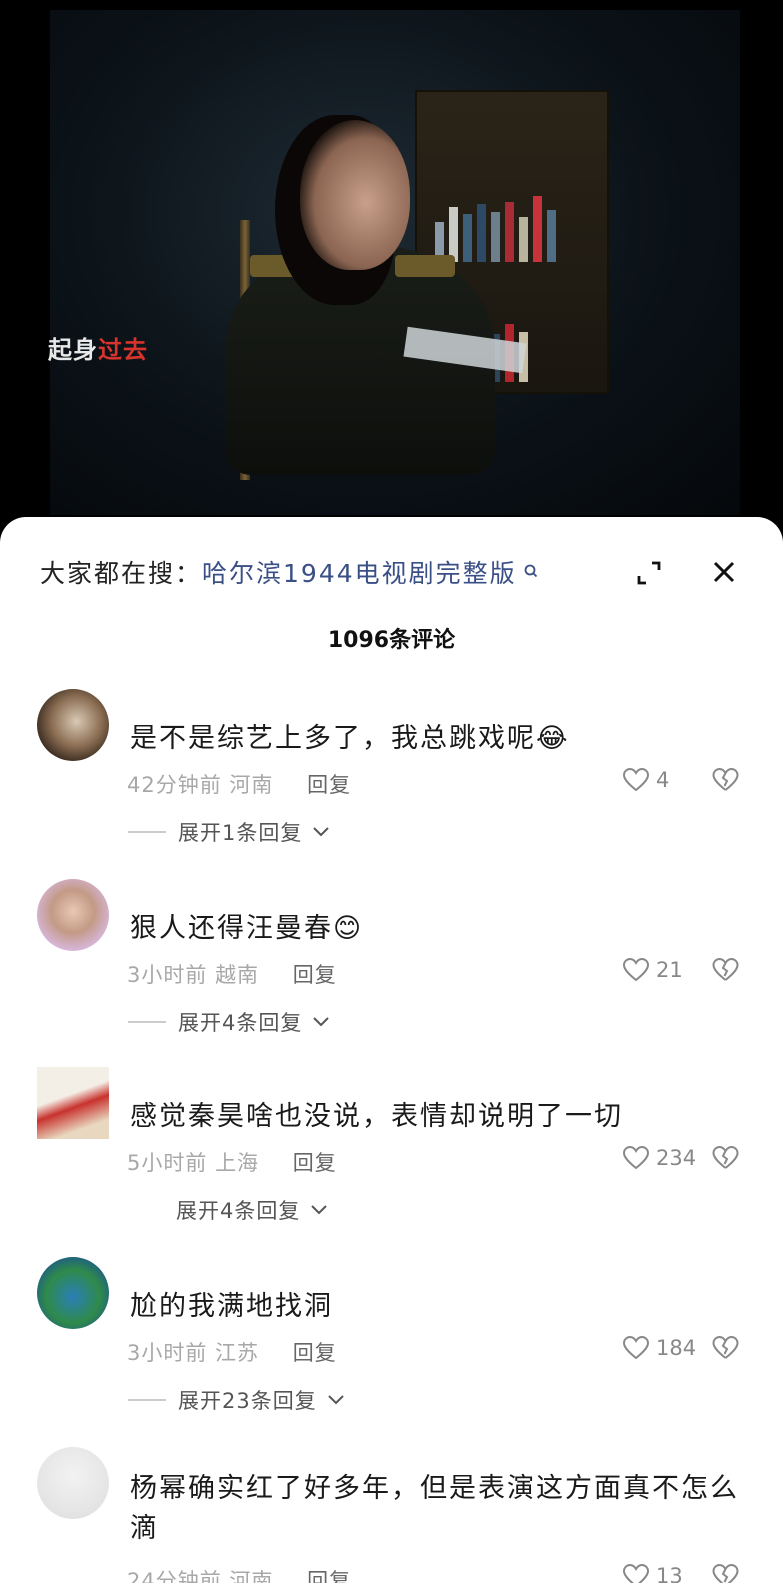  I want to click on comment-location: 江苏, so click(237, 1353).